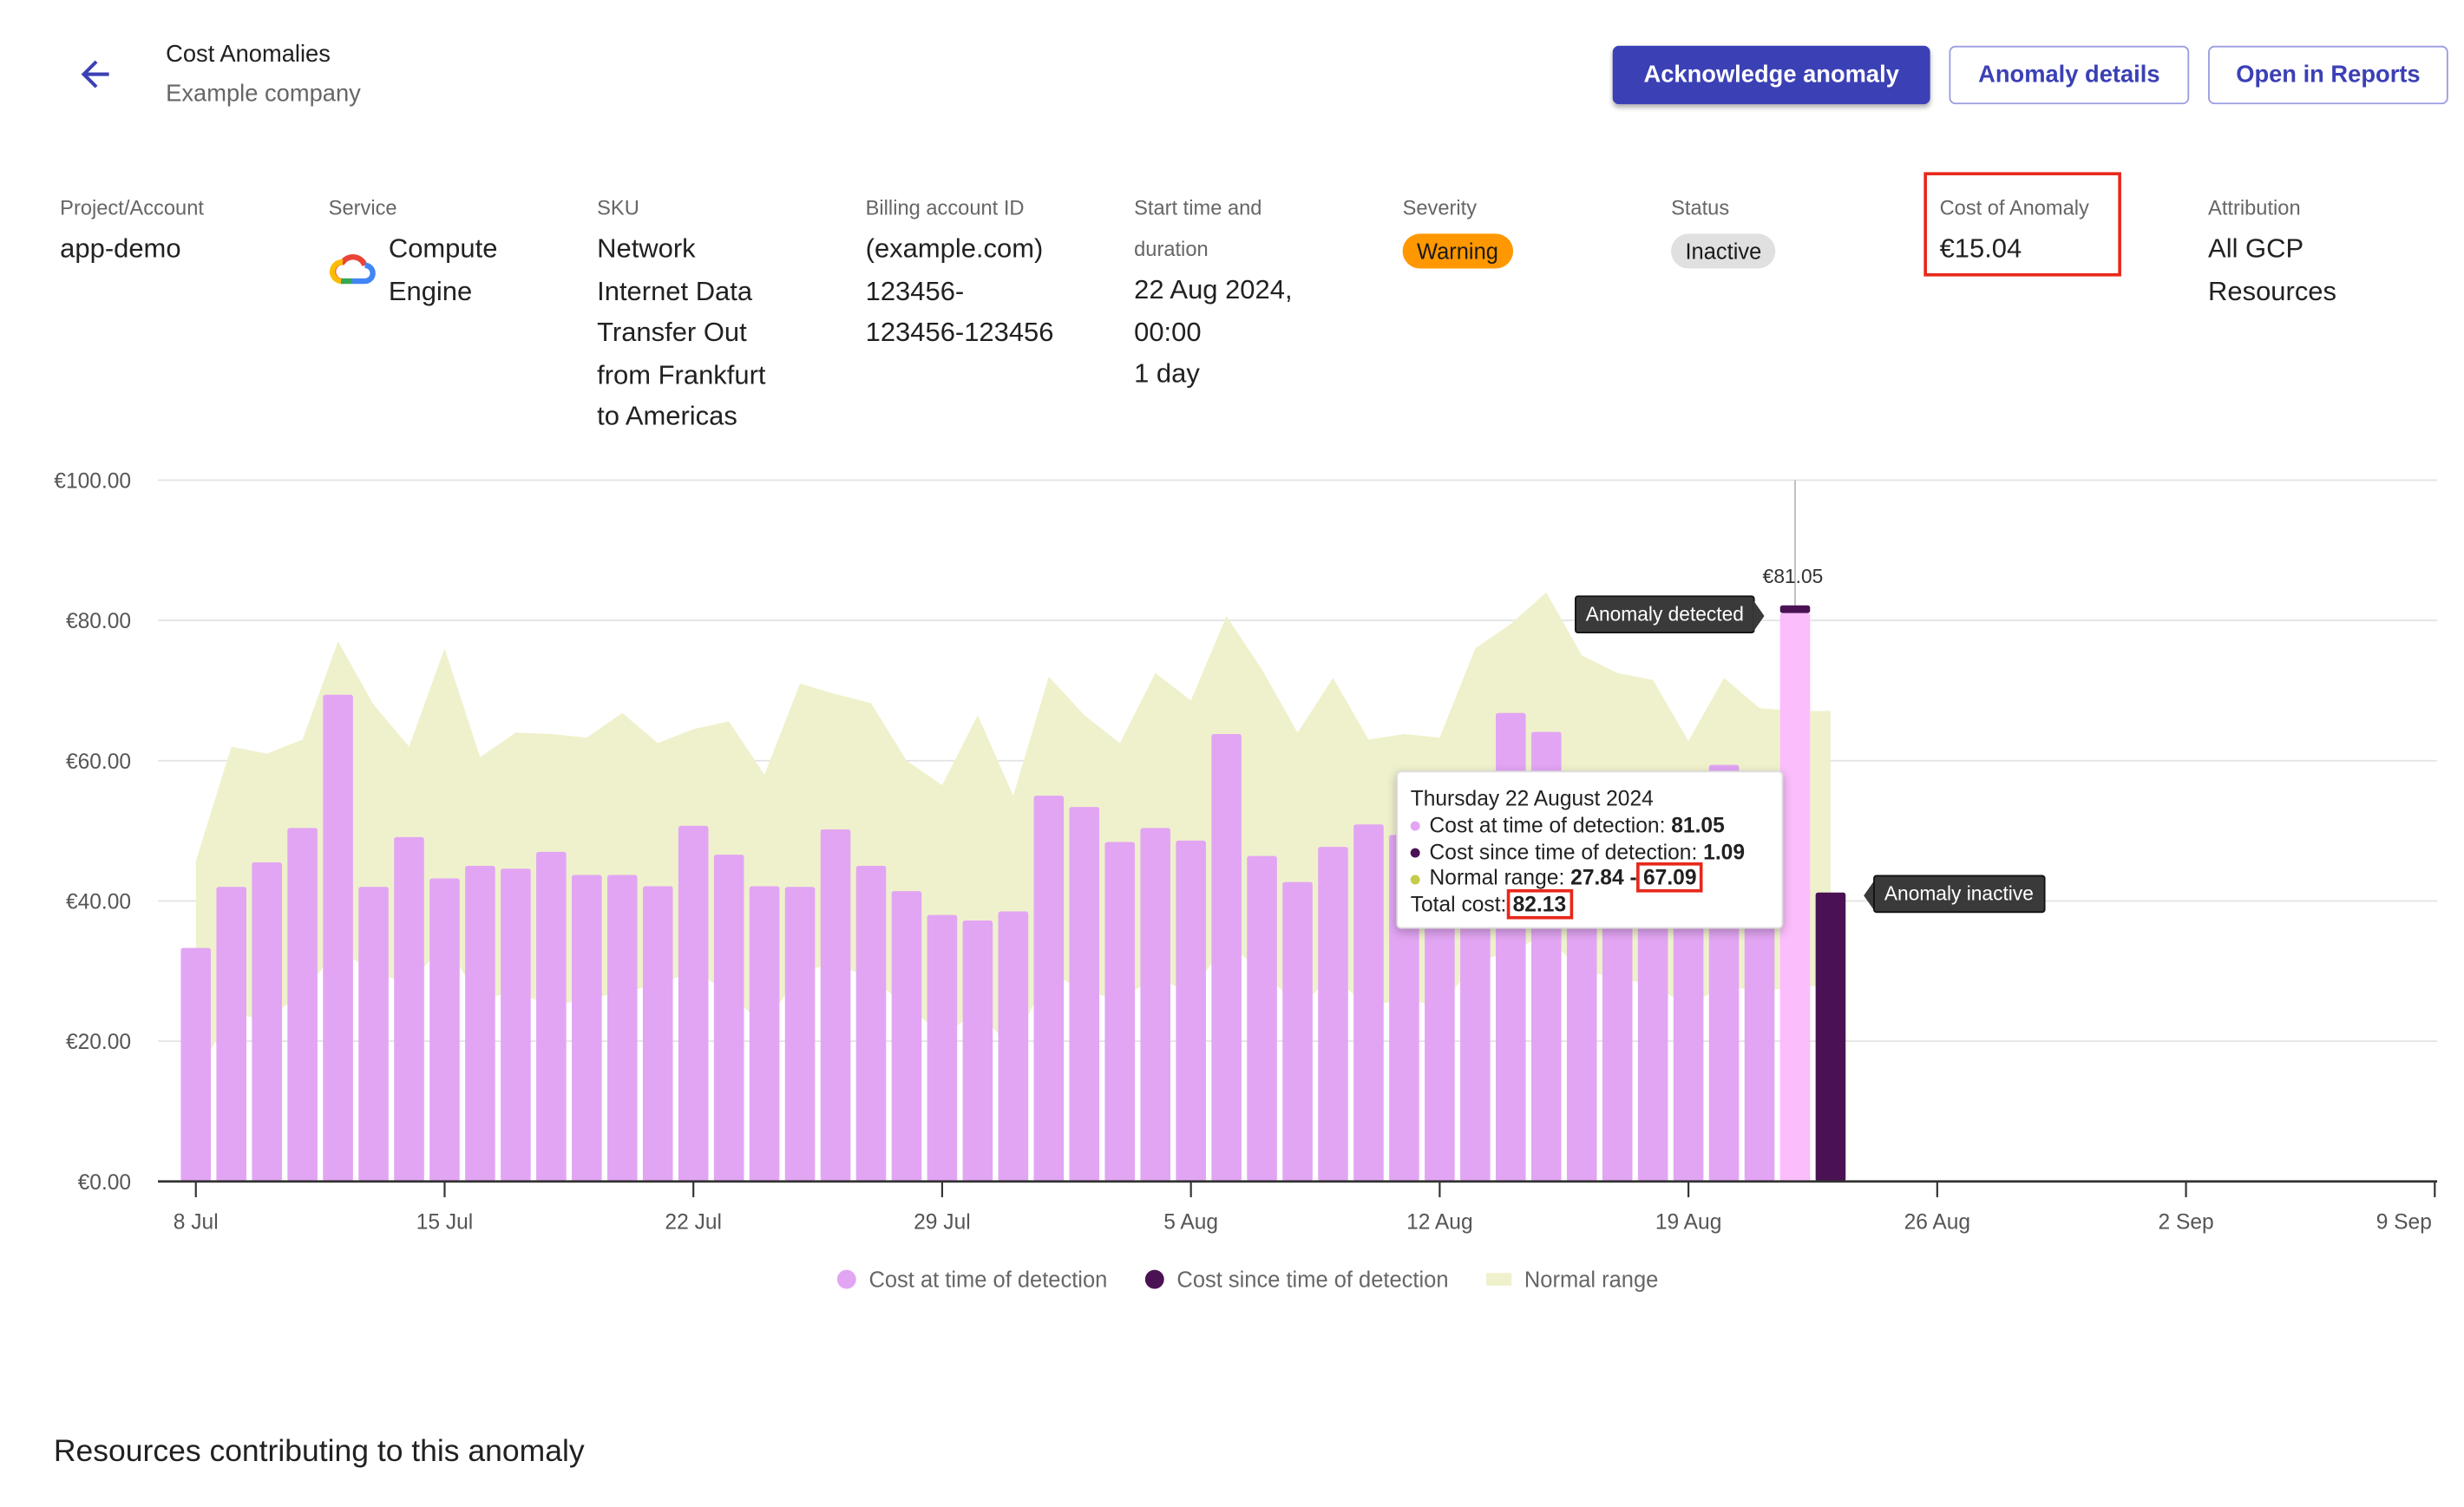 This screenshot has height=1507, width=2464. I want to click on x-tick-label: 26 Aug, so click(1937, 1222).